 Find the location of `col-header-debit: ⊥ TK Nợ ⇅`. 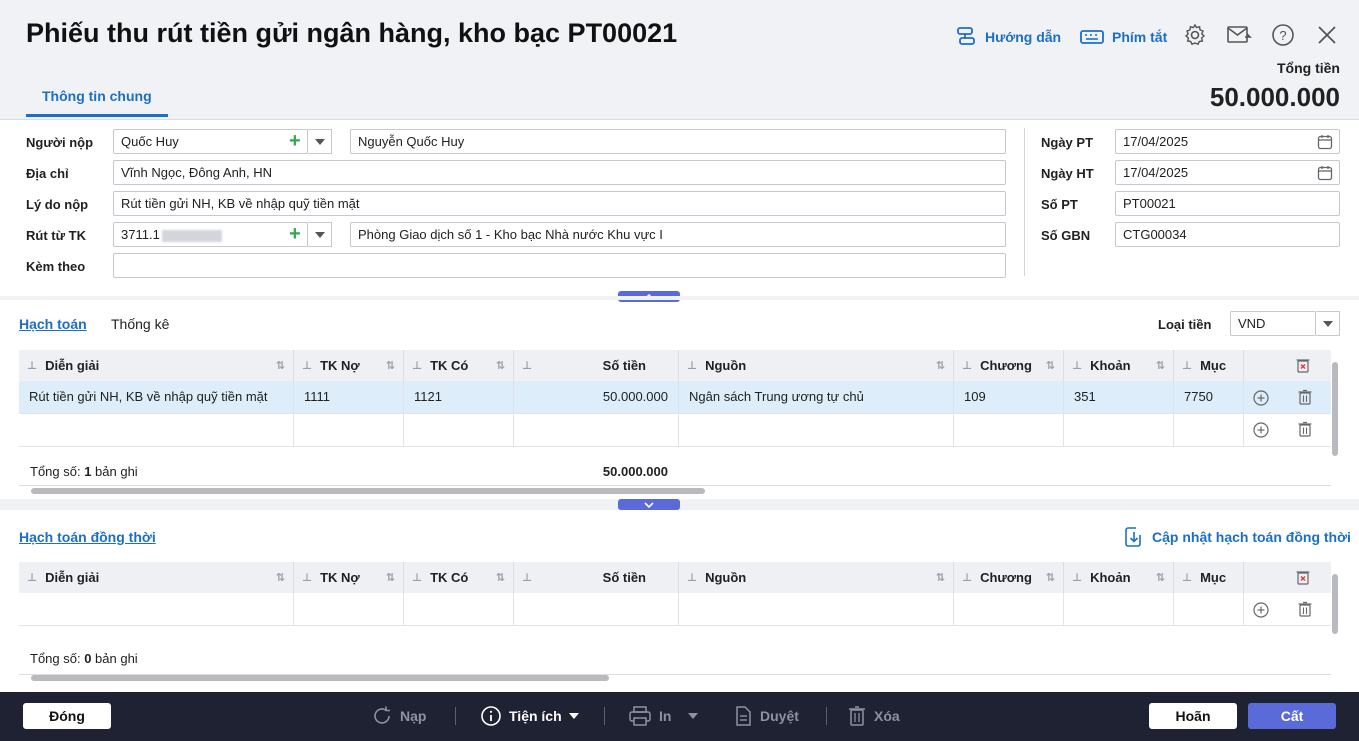

col-header-debit: ⊥ TK Nợ ⇅ is located at coordinates (349, 577).